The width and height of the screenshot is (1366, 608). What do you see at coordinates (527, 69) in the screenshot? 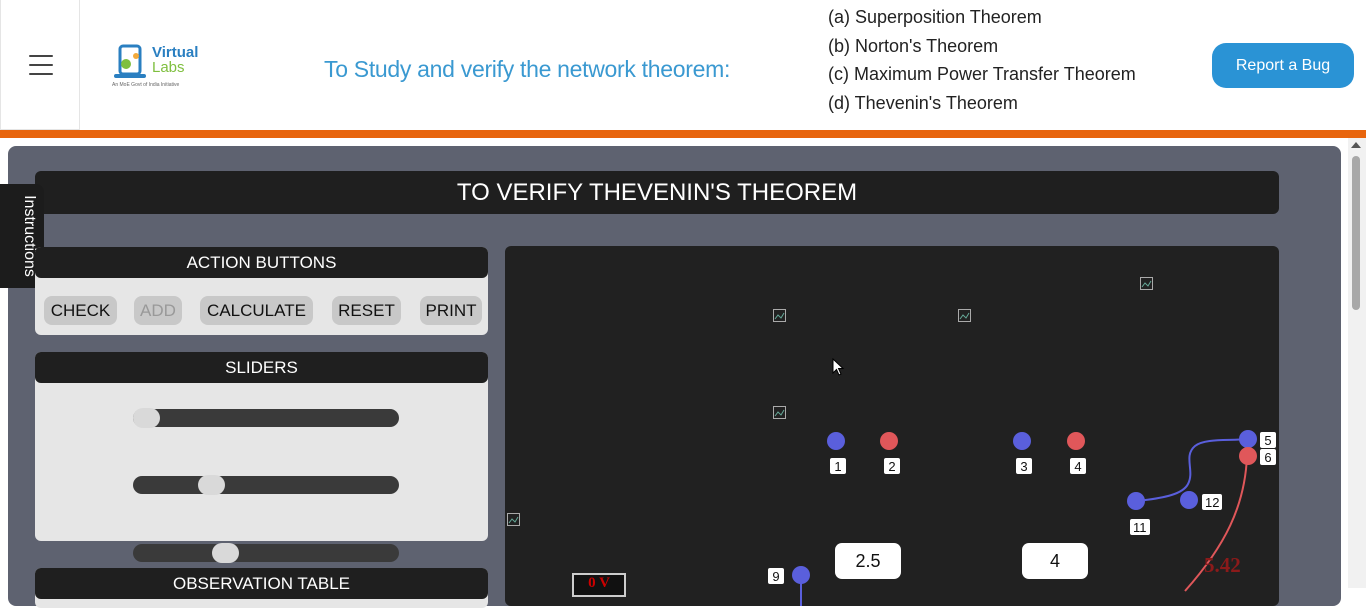
I see `experiment-title: To Study and verify the network theorem:` at bounding box center [527, 69].